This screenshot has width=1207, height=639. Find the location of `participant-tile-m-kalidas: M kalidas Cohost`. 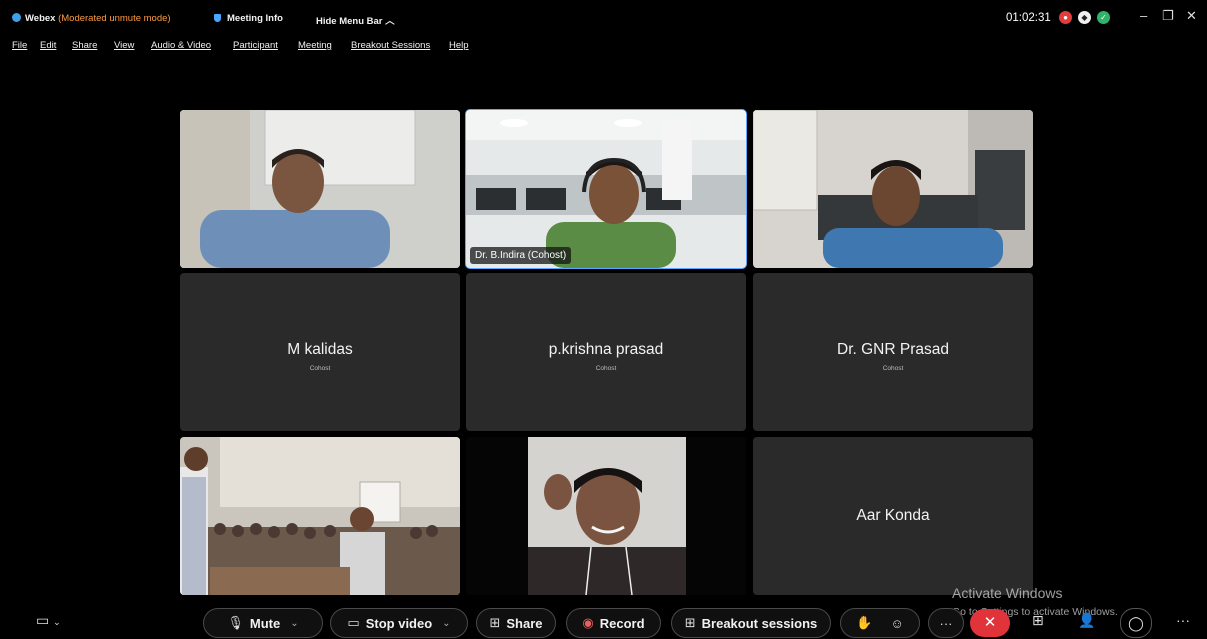

participant-tile-m-kalidas: M kalidas Cohost is located at coordinates (320, 352).